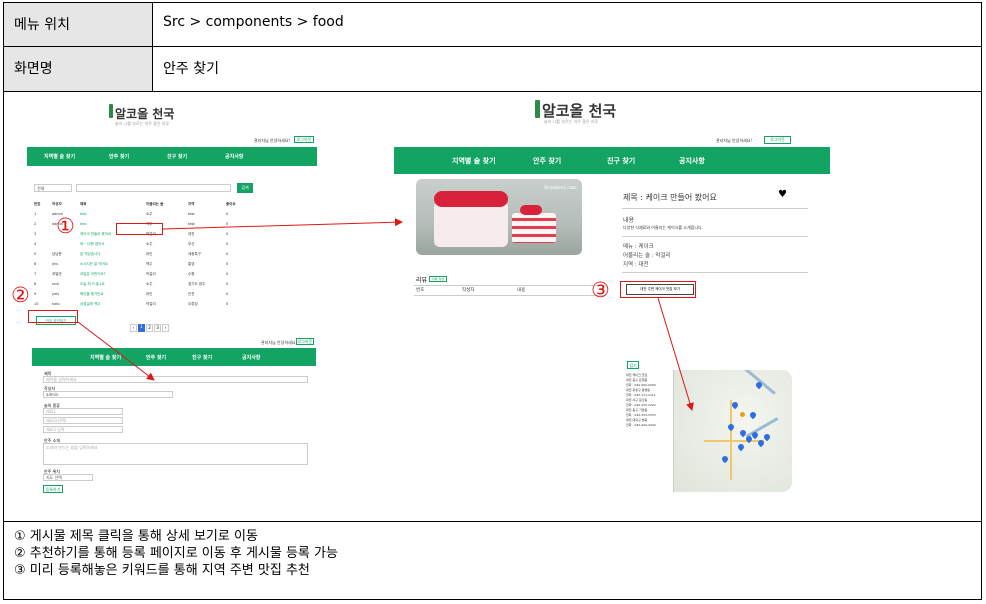 This screenshot has width=986, height=604. I want to click on table-row: 10 kato 삼겹살에 맥주 막걸리 오류성 0, so click(149, 304).